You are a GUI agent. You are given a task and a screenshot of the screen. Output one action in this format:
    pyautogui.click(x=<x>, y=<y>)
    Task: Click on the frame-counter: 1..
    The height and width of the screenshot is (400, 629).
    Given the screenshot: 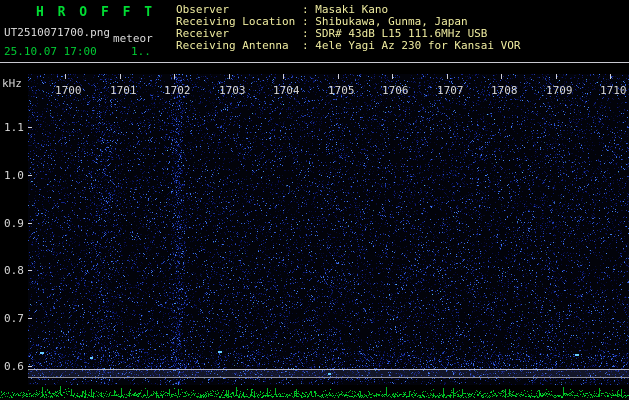 What is the action you would take?
    pyautogui.click(x=141, y=51)
    